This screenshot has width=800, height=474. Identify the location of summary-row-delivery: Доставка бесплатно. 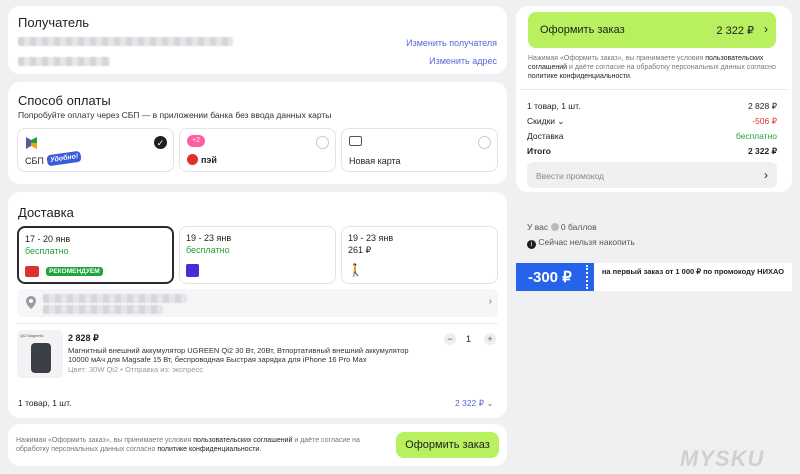
(652, 136).